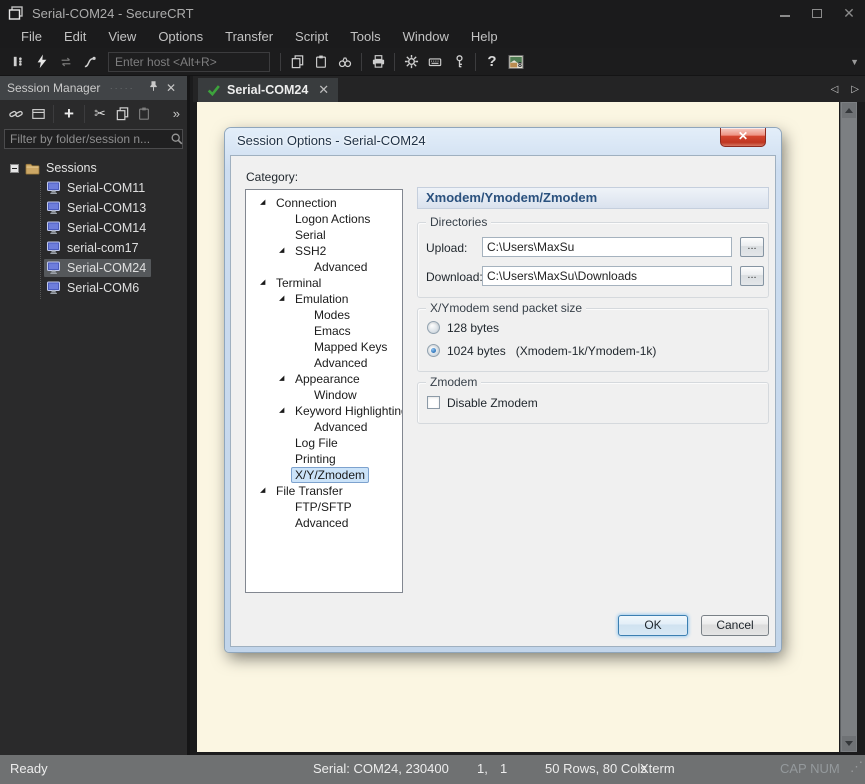 The width and height of the screenshot is (865, 784). Describe the element at coordinates (551, 351) in the screenshot. I see `radio-1024-label: 1024 bytes (Xmodem-1k/Ymodem-1k)` at that location.